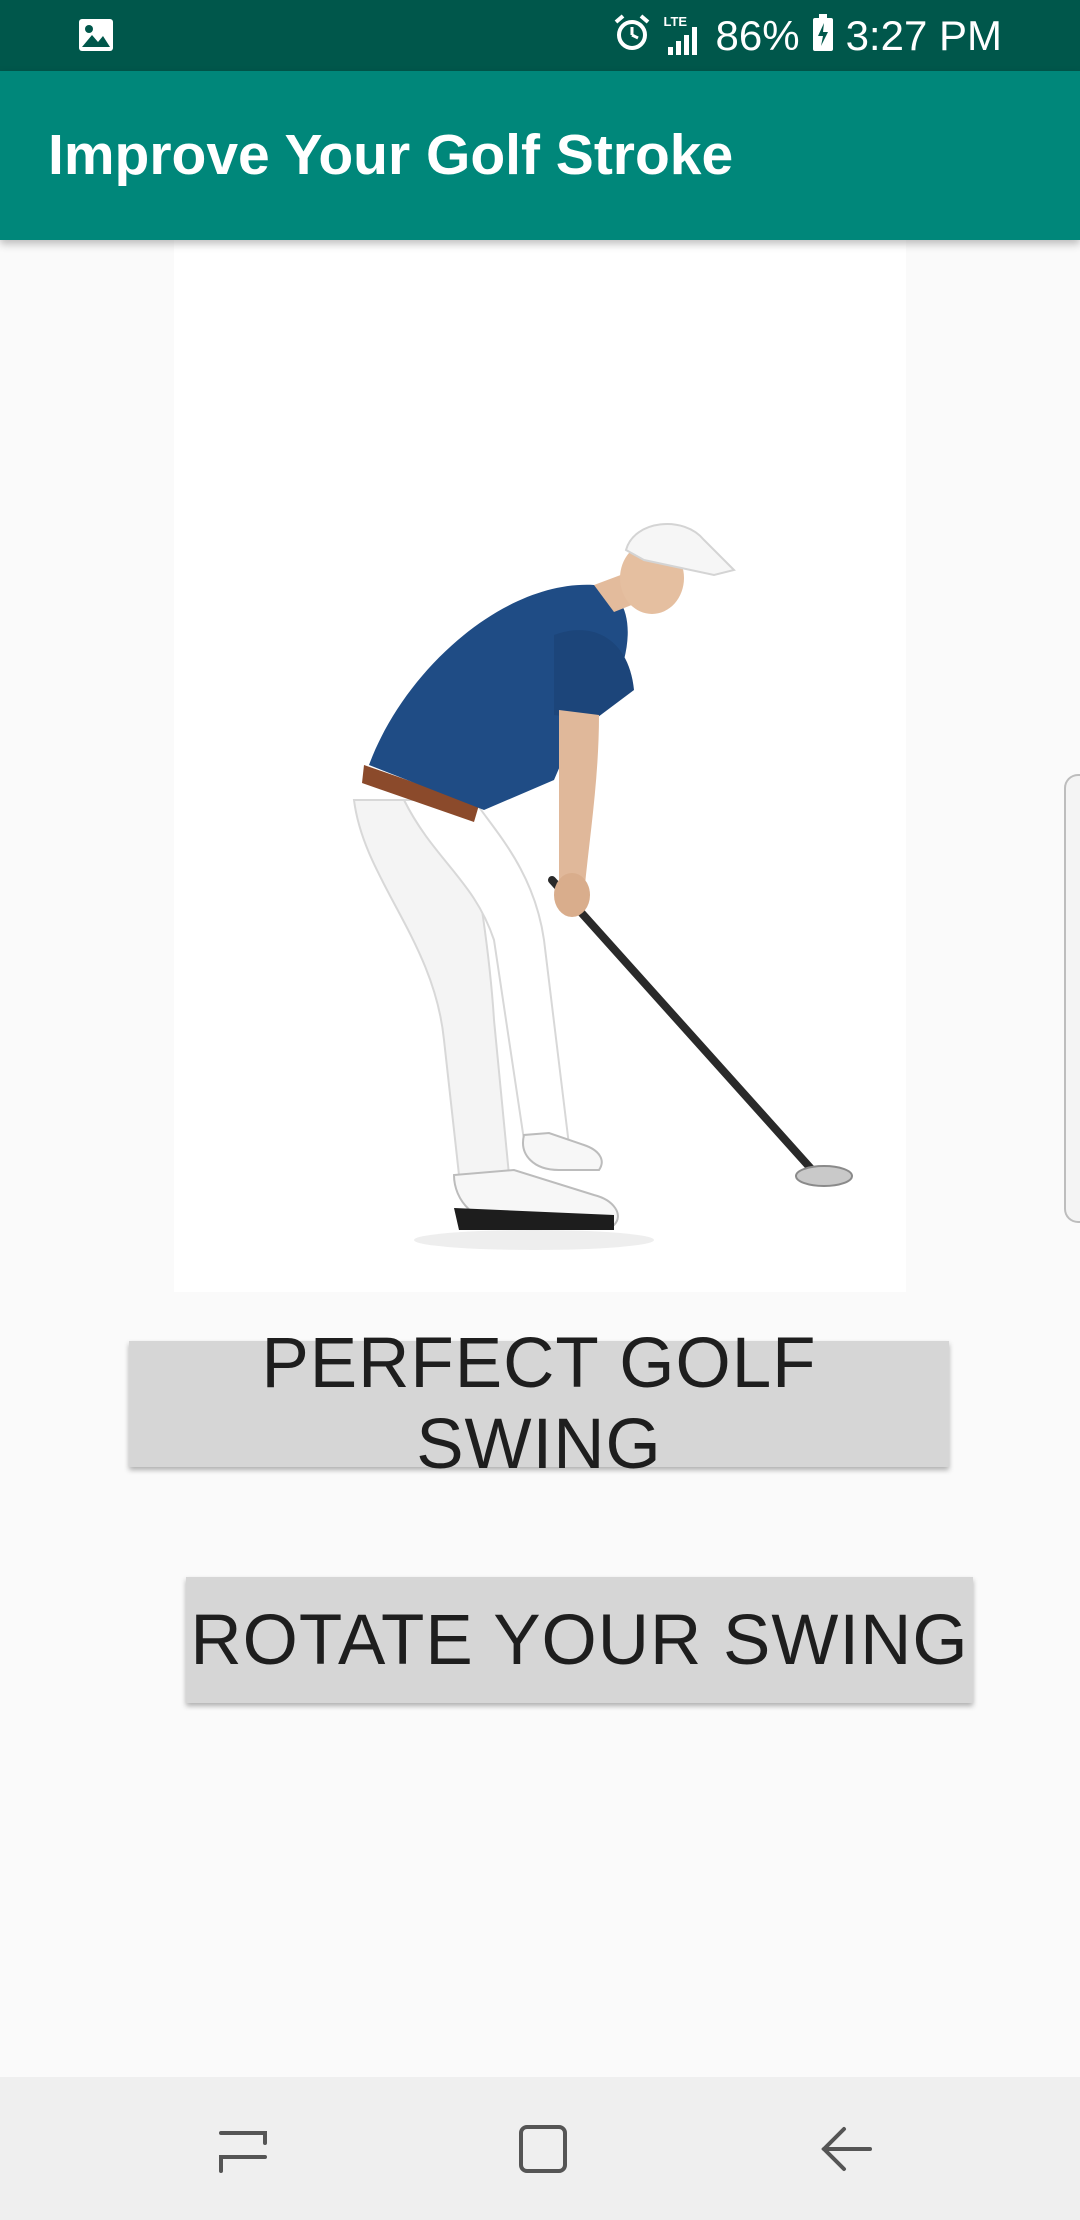  What do you see at coordinates (539, 1404) in the screenshot?
I see `perfect-golf-swing-button: PERFECT GOLF SWING` at bounding box center [539, 1404].